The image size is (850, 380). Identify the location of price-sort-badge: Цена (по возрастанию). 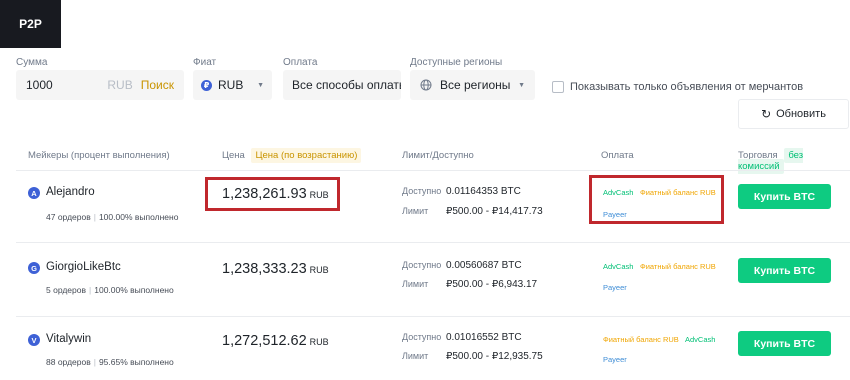
(306, 155).